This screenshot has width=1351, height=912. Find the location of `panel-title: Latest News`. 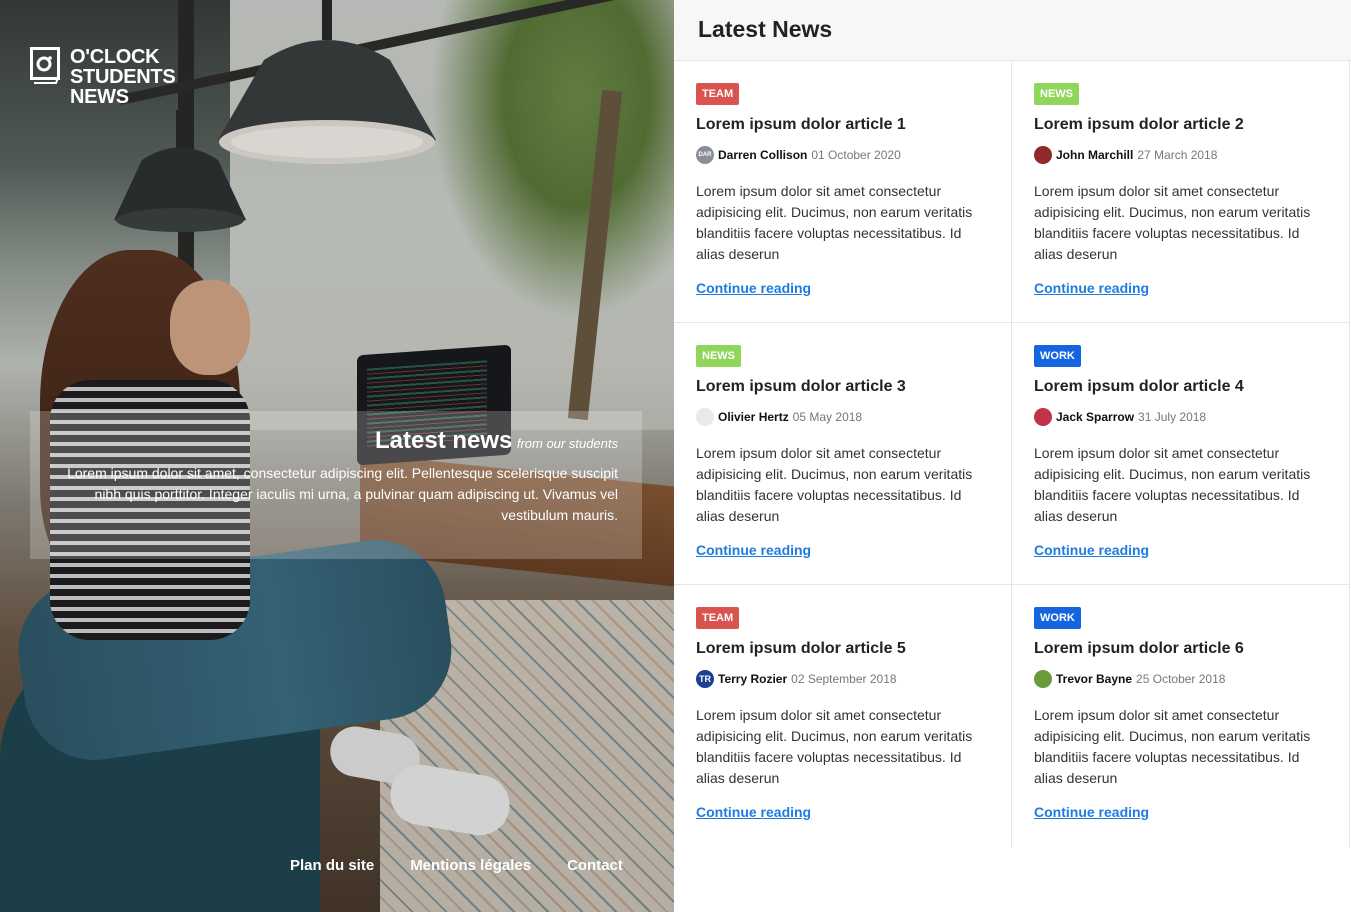

panel-title: Latest News is located at coordinates (765, 29).